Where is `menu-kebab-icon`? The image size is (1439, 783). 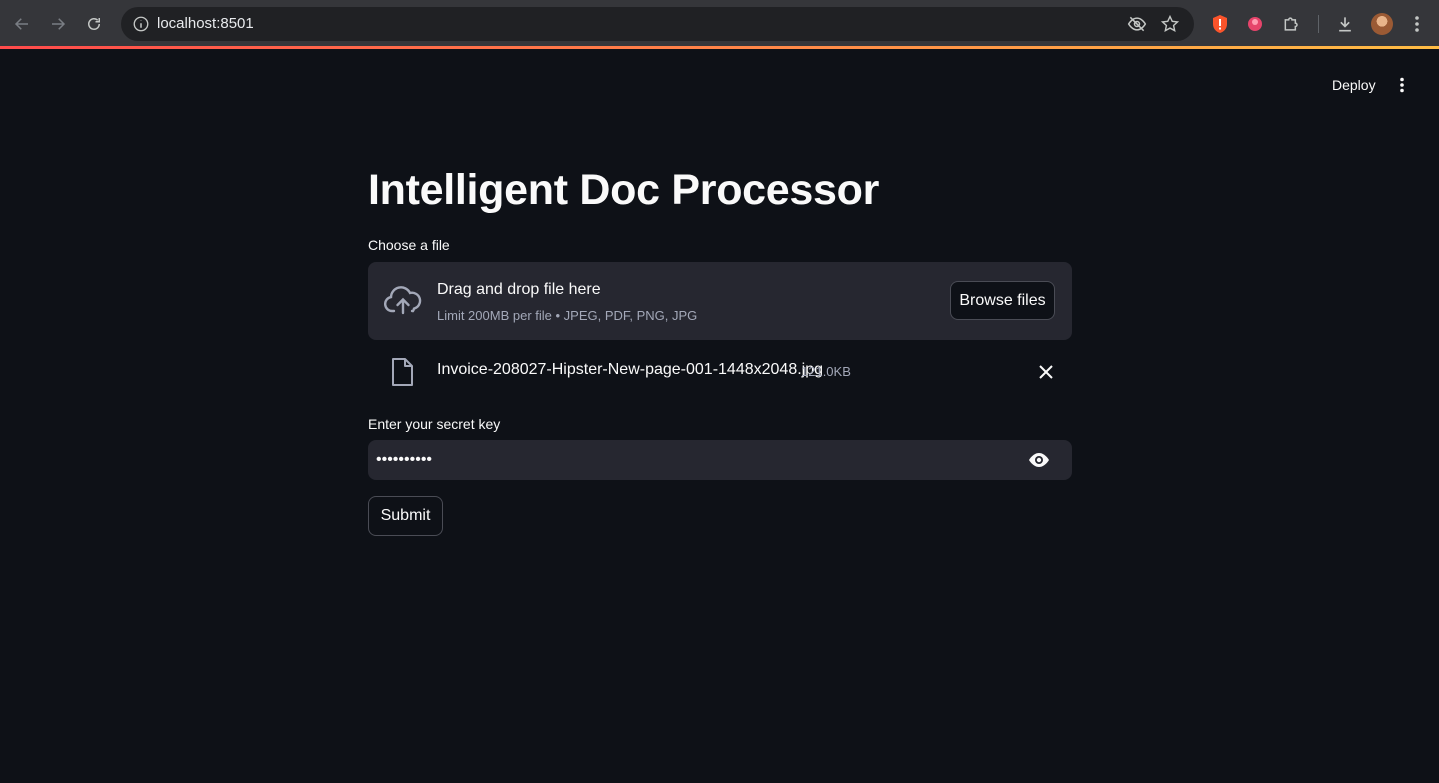 menu-kebab-icon is located at coordinates (1417, 24).